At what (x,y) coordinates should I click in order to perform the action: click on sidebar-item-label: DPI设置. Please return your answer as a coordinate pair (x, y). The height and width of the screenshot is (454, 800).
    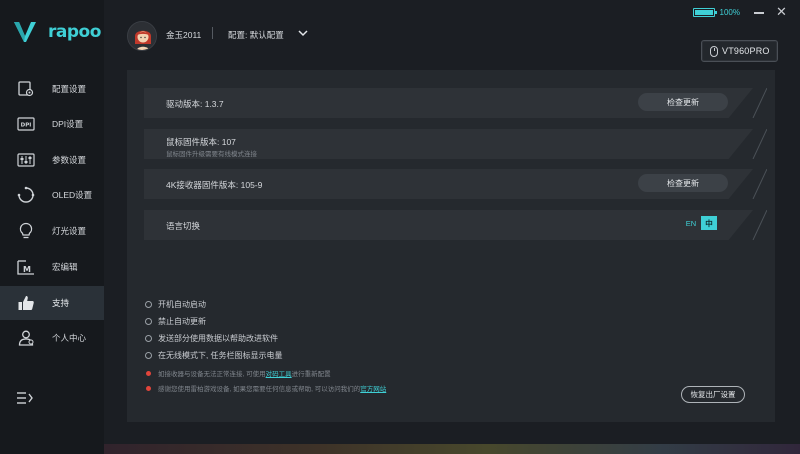
    Looking at the image, I should click on (68, 124).